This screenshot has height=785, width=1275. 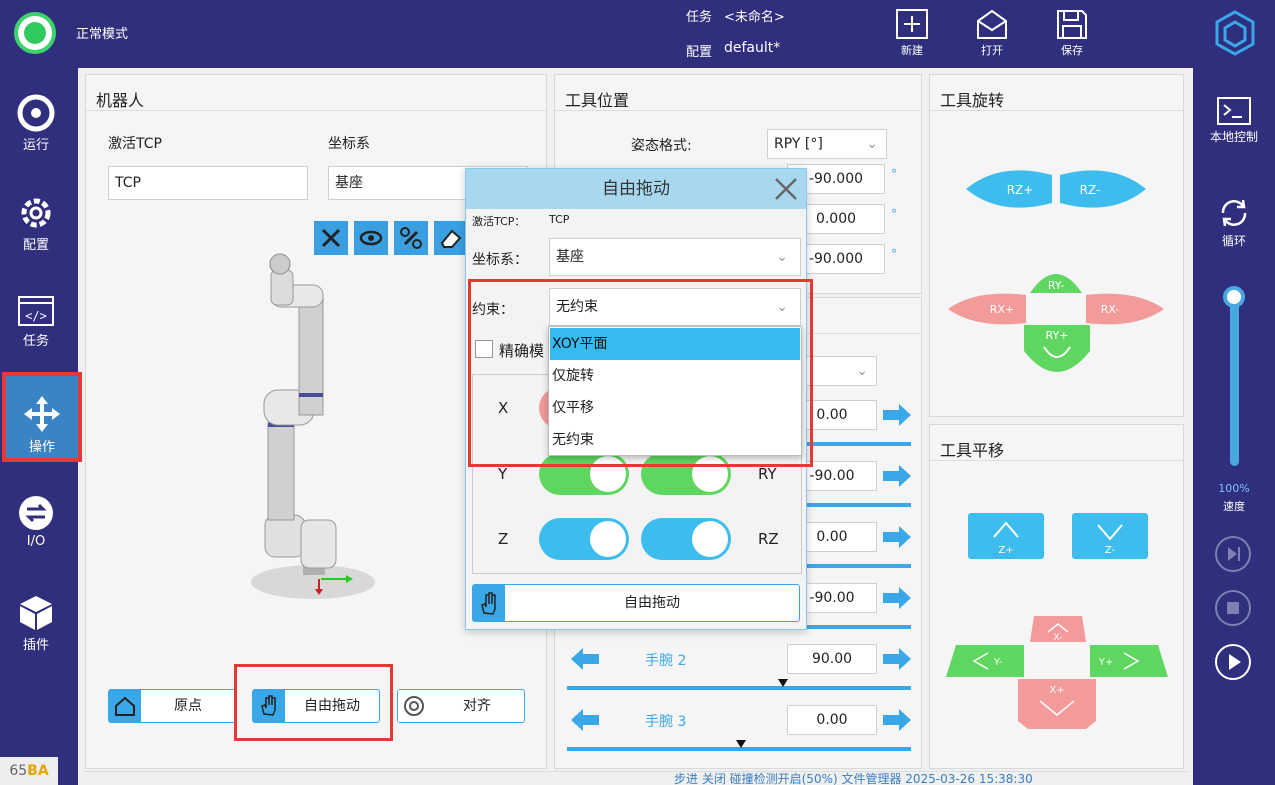 I want to click on eraser-icon, so click(x=451, y=238).